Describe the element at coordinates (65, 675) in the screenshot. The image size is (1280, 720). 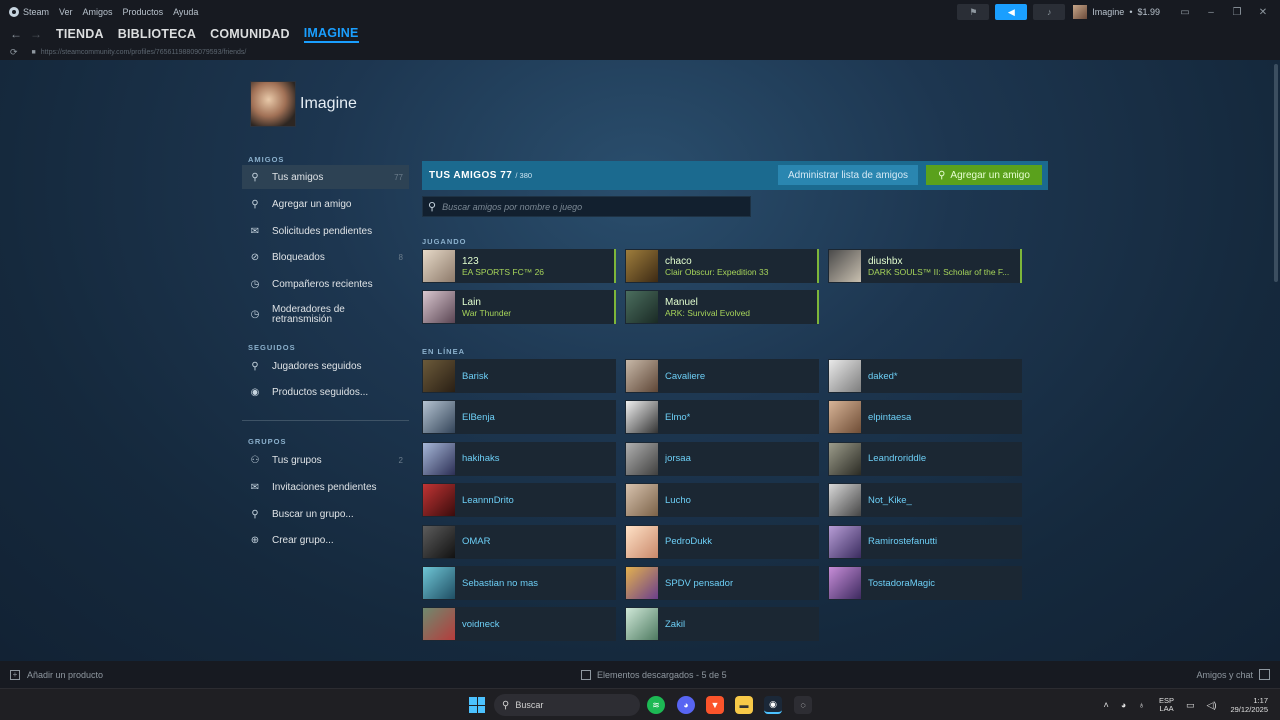
I see `add-product-link: Añadir un producto` at that location.